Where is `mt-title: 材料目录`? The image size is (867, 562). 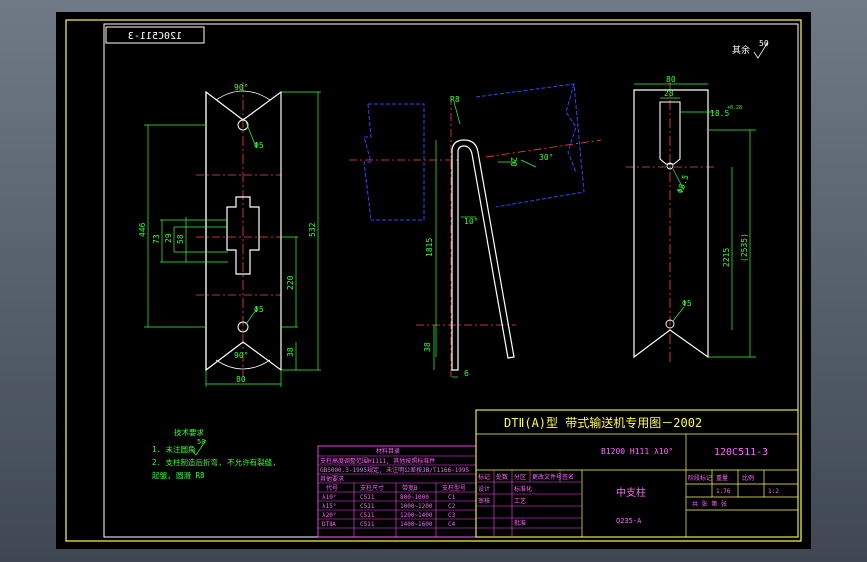 mt-title: 材料目录 is located at coordinates (388, 451).